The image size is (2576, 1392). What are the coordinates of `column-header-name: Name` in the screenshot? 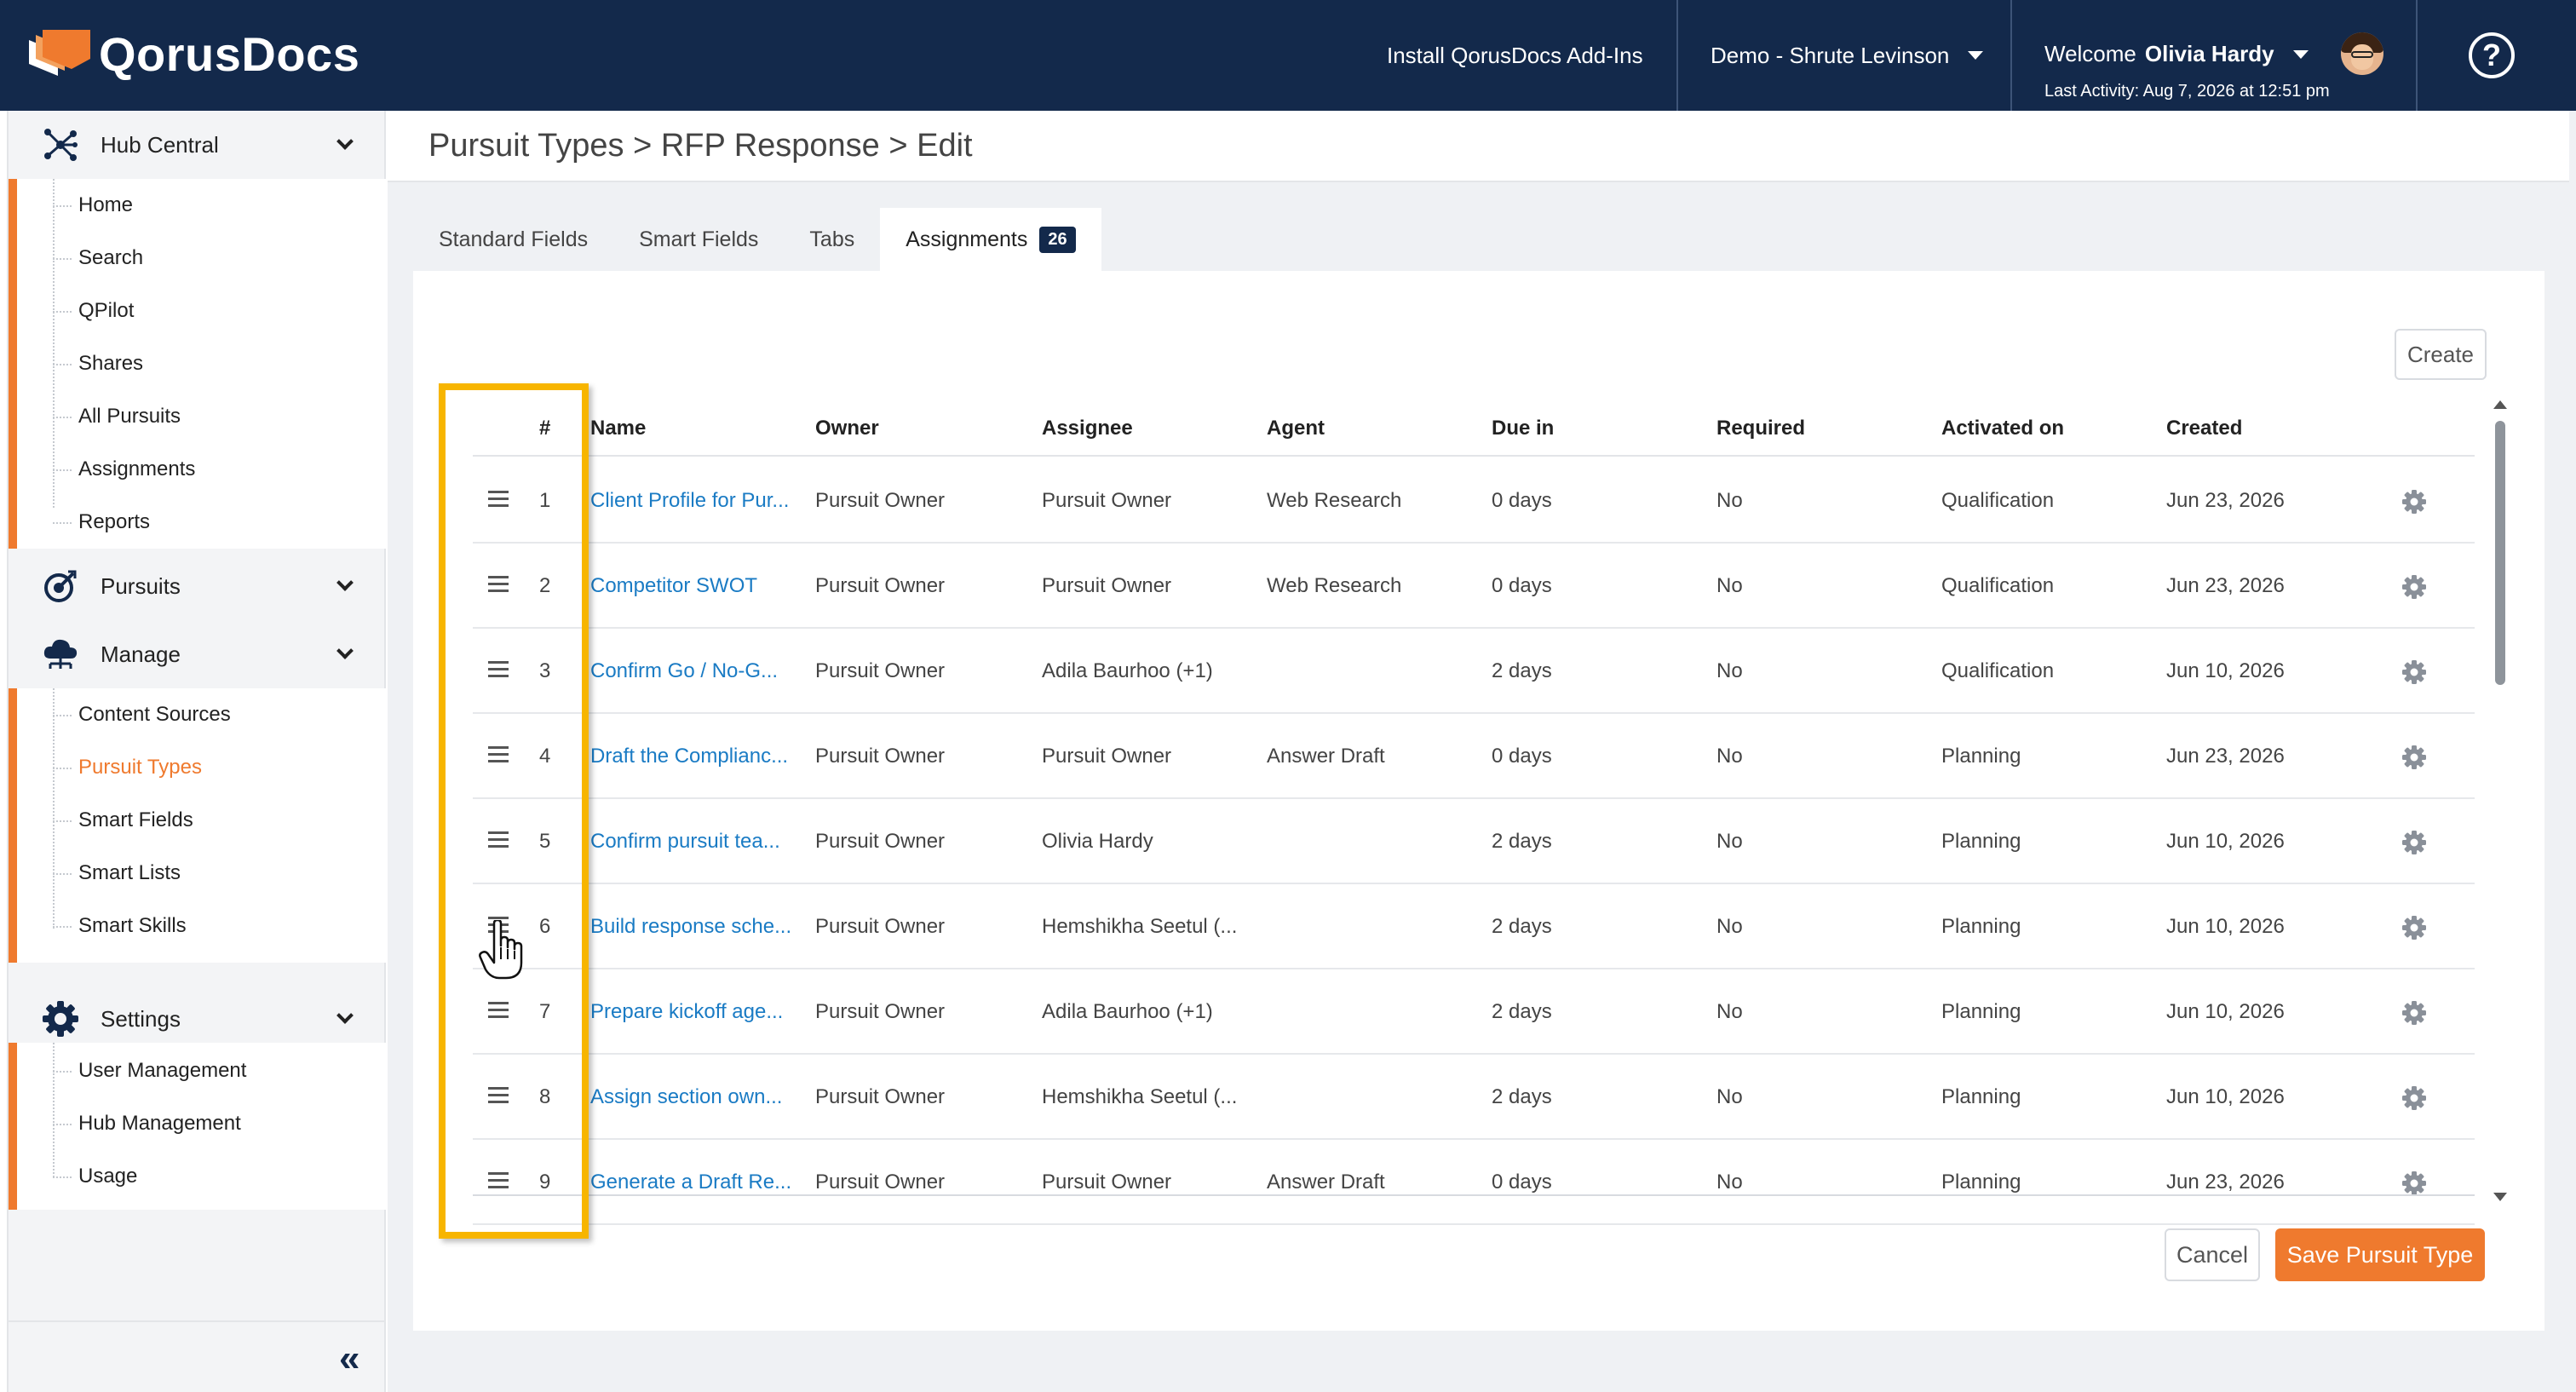 It's located at (618, 428).